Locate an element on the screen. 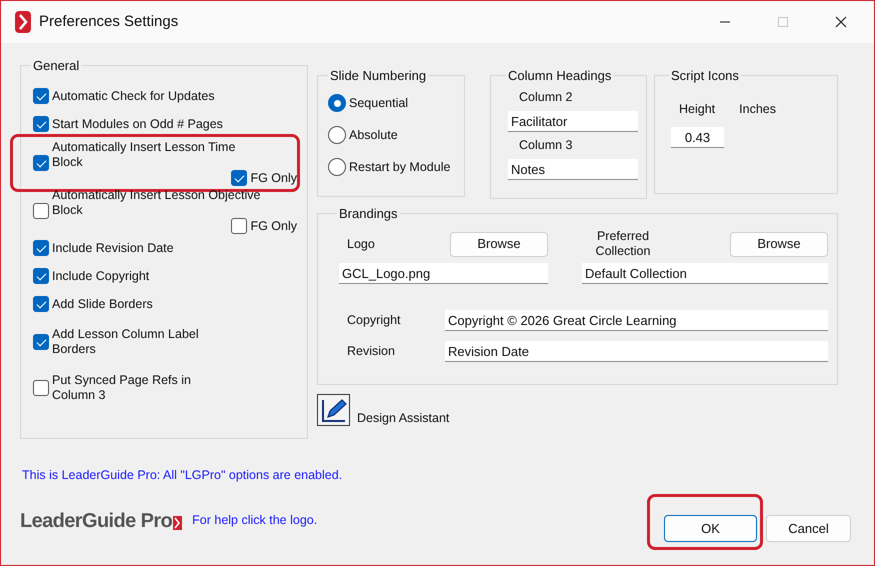  logo-field: GCL_Logo.png is located at coordinates (443, 273).